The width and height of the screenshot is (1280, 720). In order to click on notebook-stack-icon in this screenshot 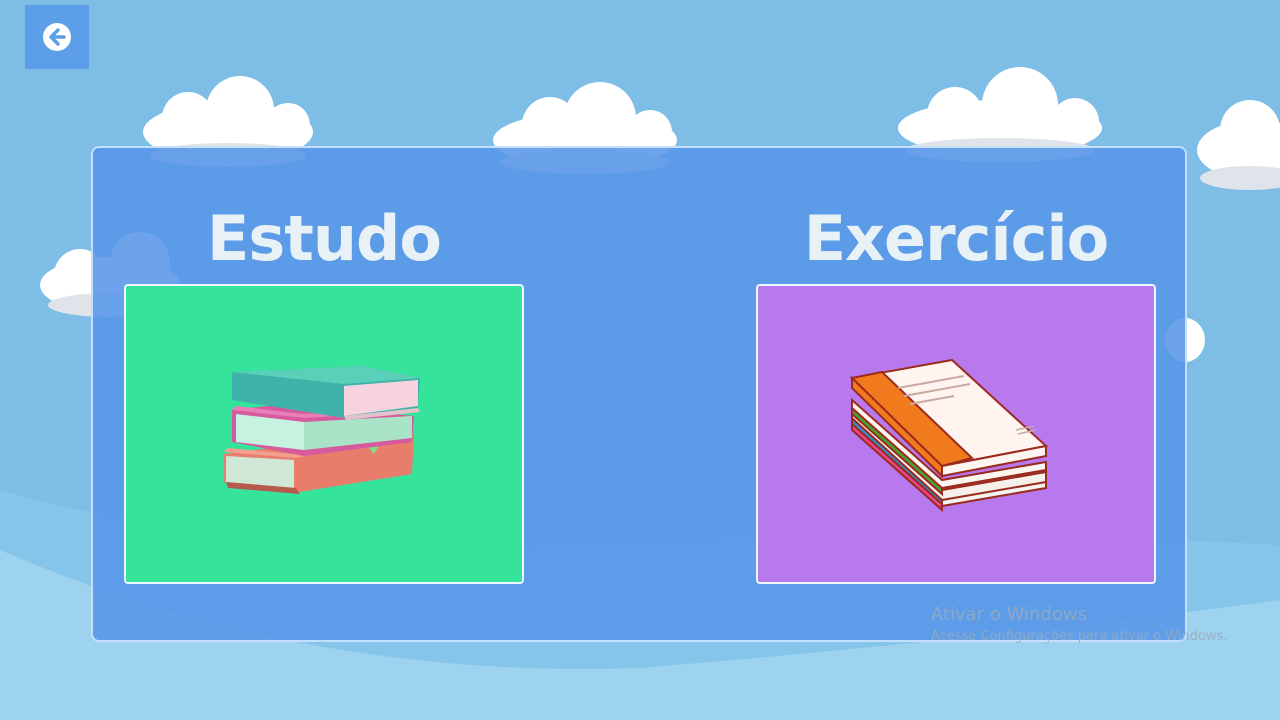, I will do `click(949, 435)`.